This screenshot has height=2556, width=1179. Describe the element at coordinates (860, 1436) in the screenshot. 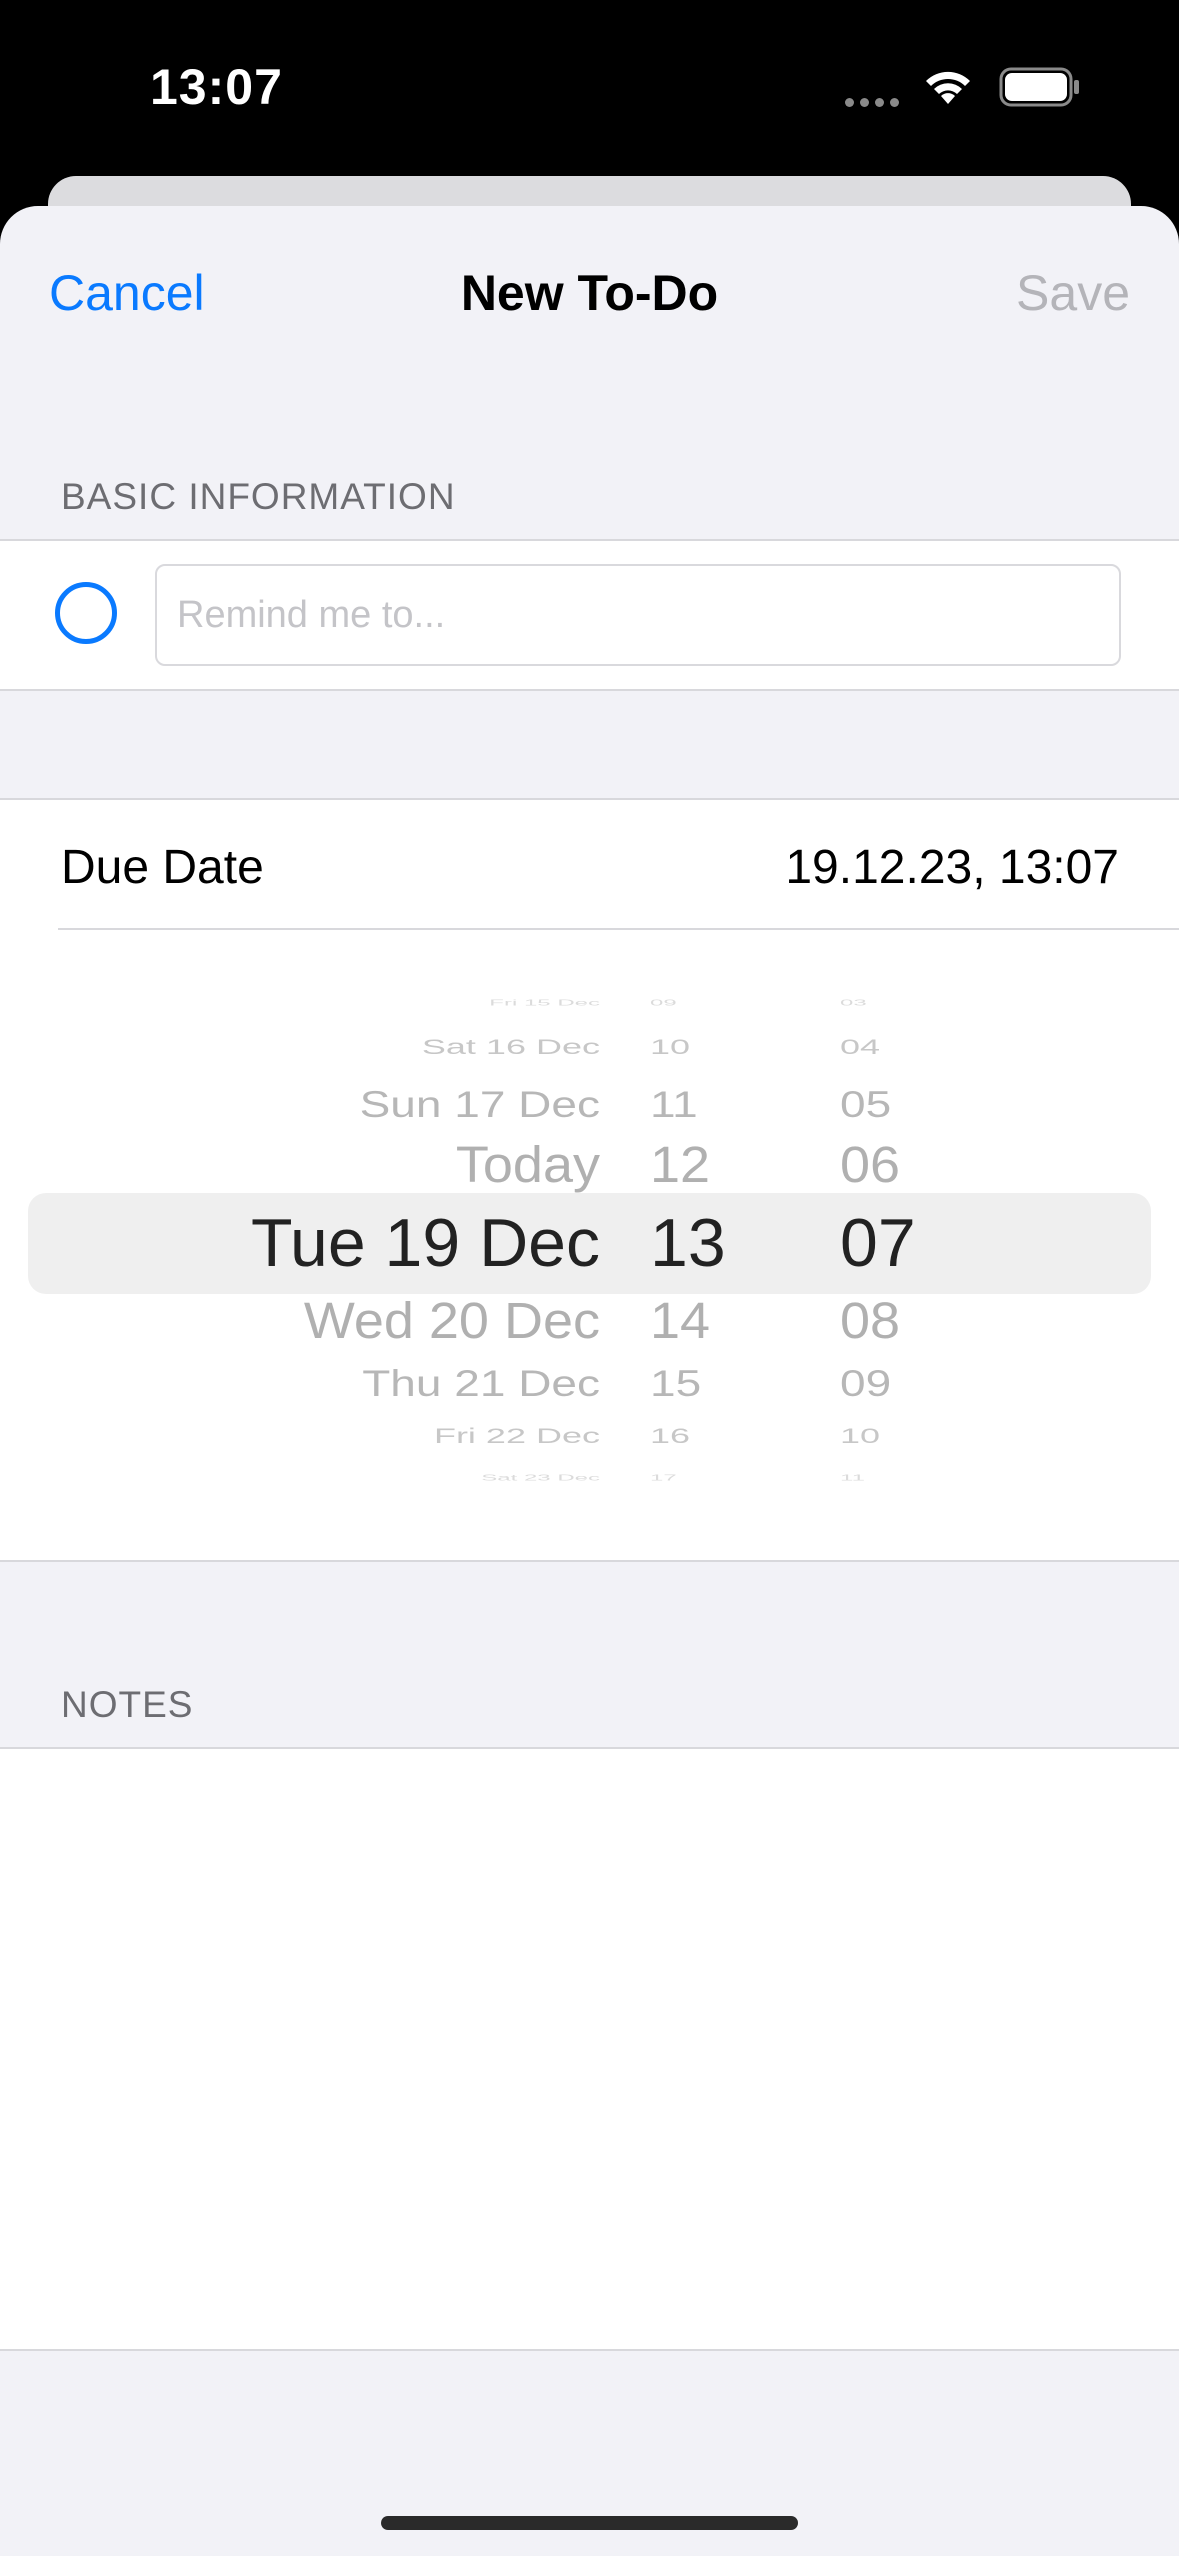

I see `picker-minute-option: 10` at that location.